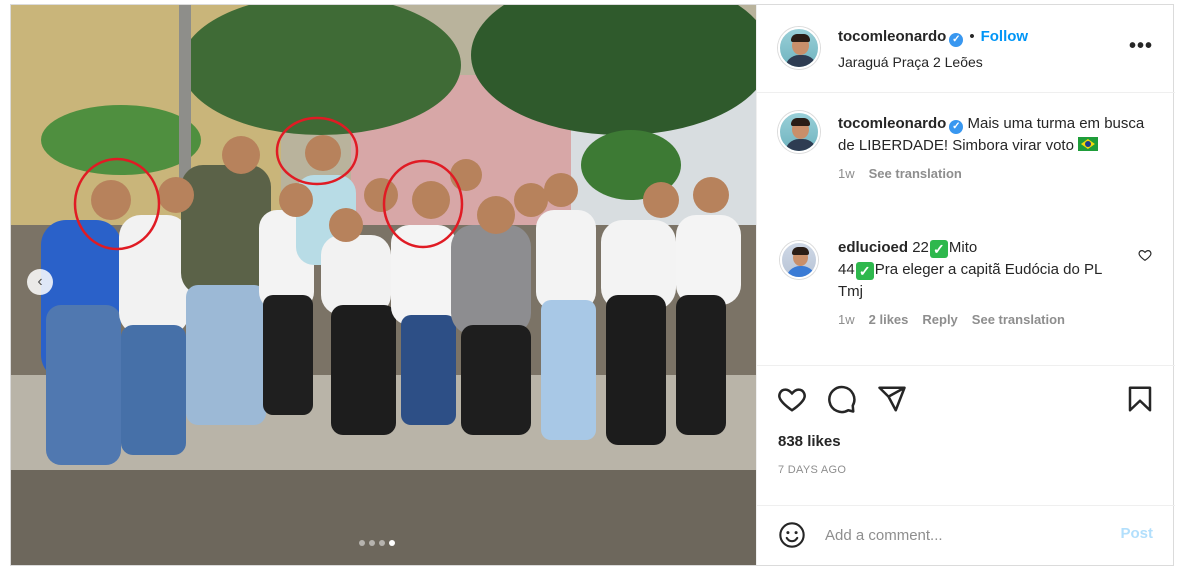 The height and width of the screenshot is (570, 1200). I want to click on post-comment-button: Post, so click(1136, 533).